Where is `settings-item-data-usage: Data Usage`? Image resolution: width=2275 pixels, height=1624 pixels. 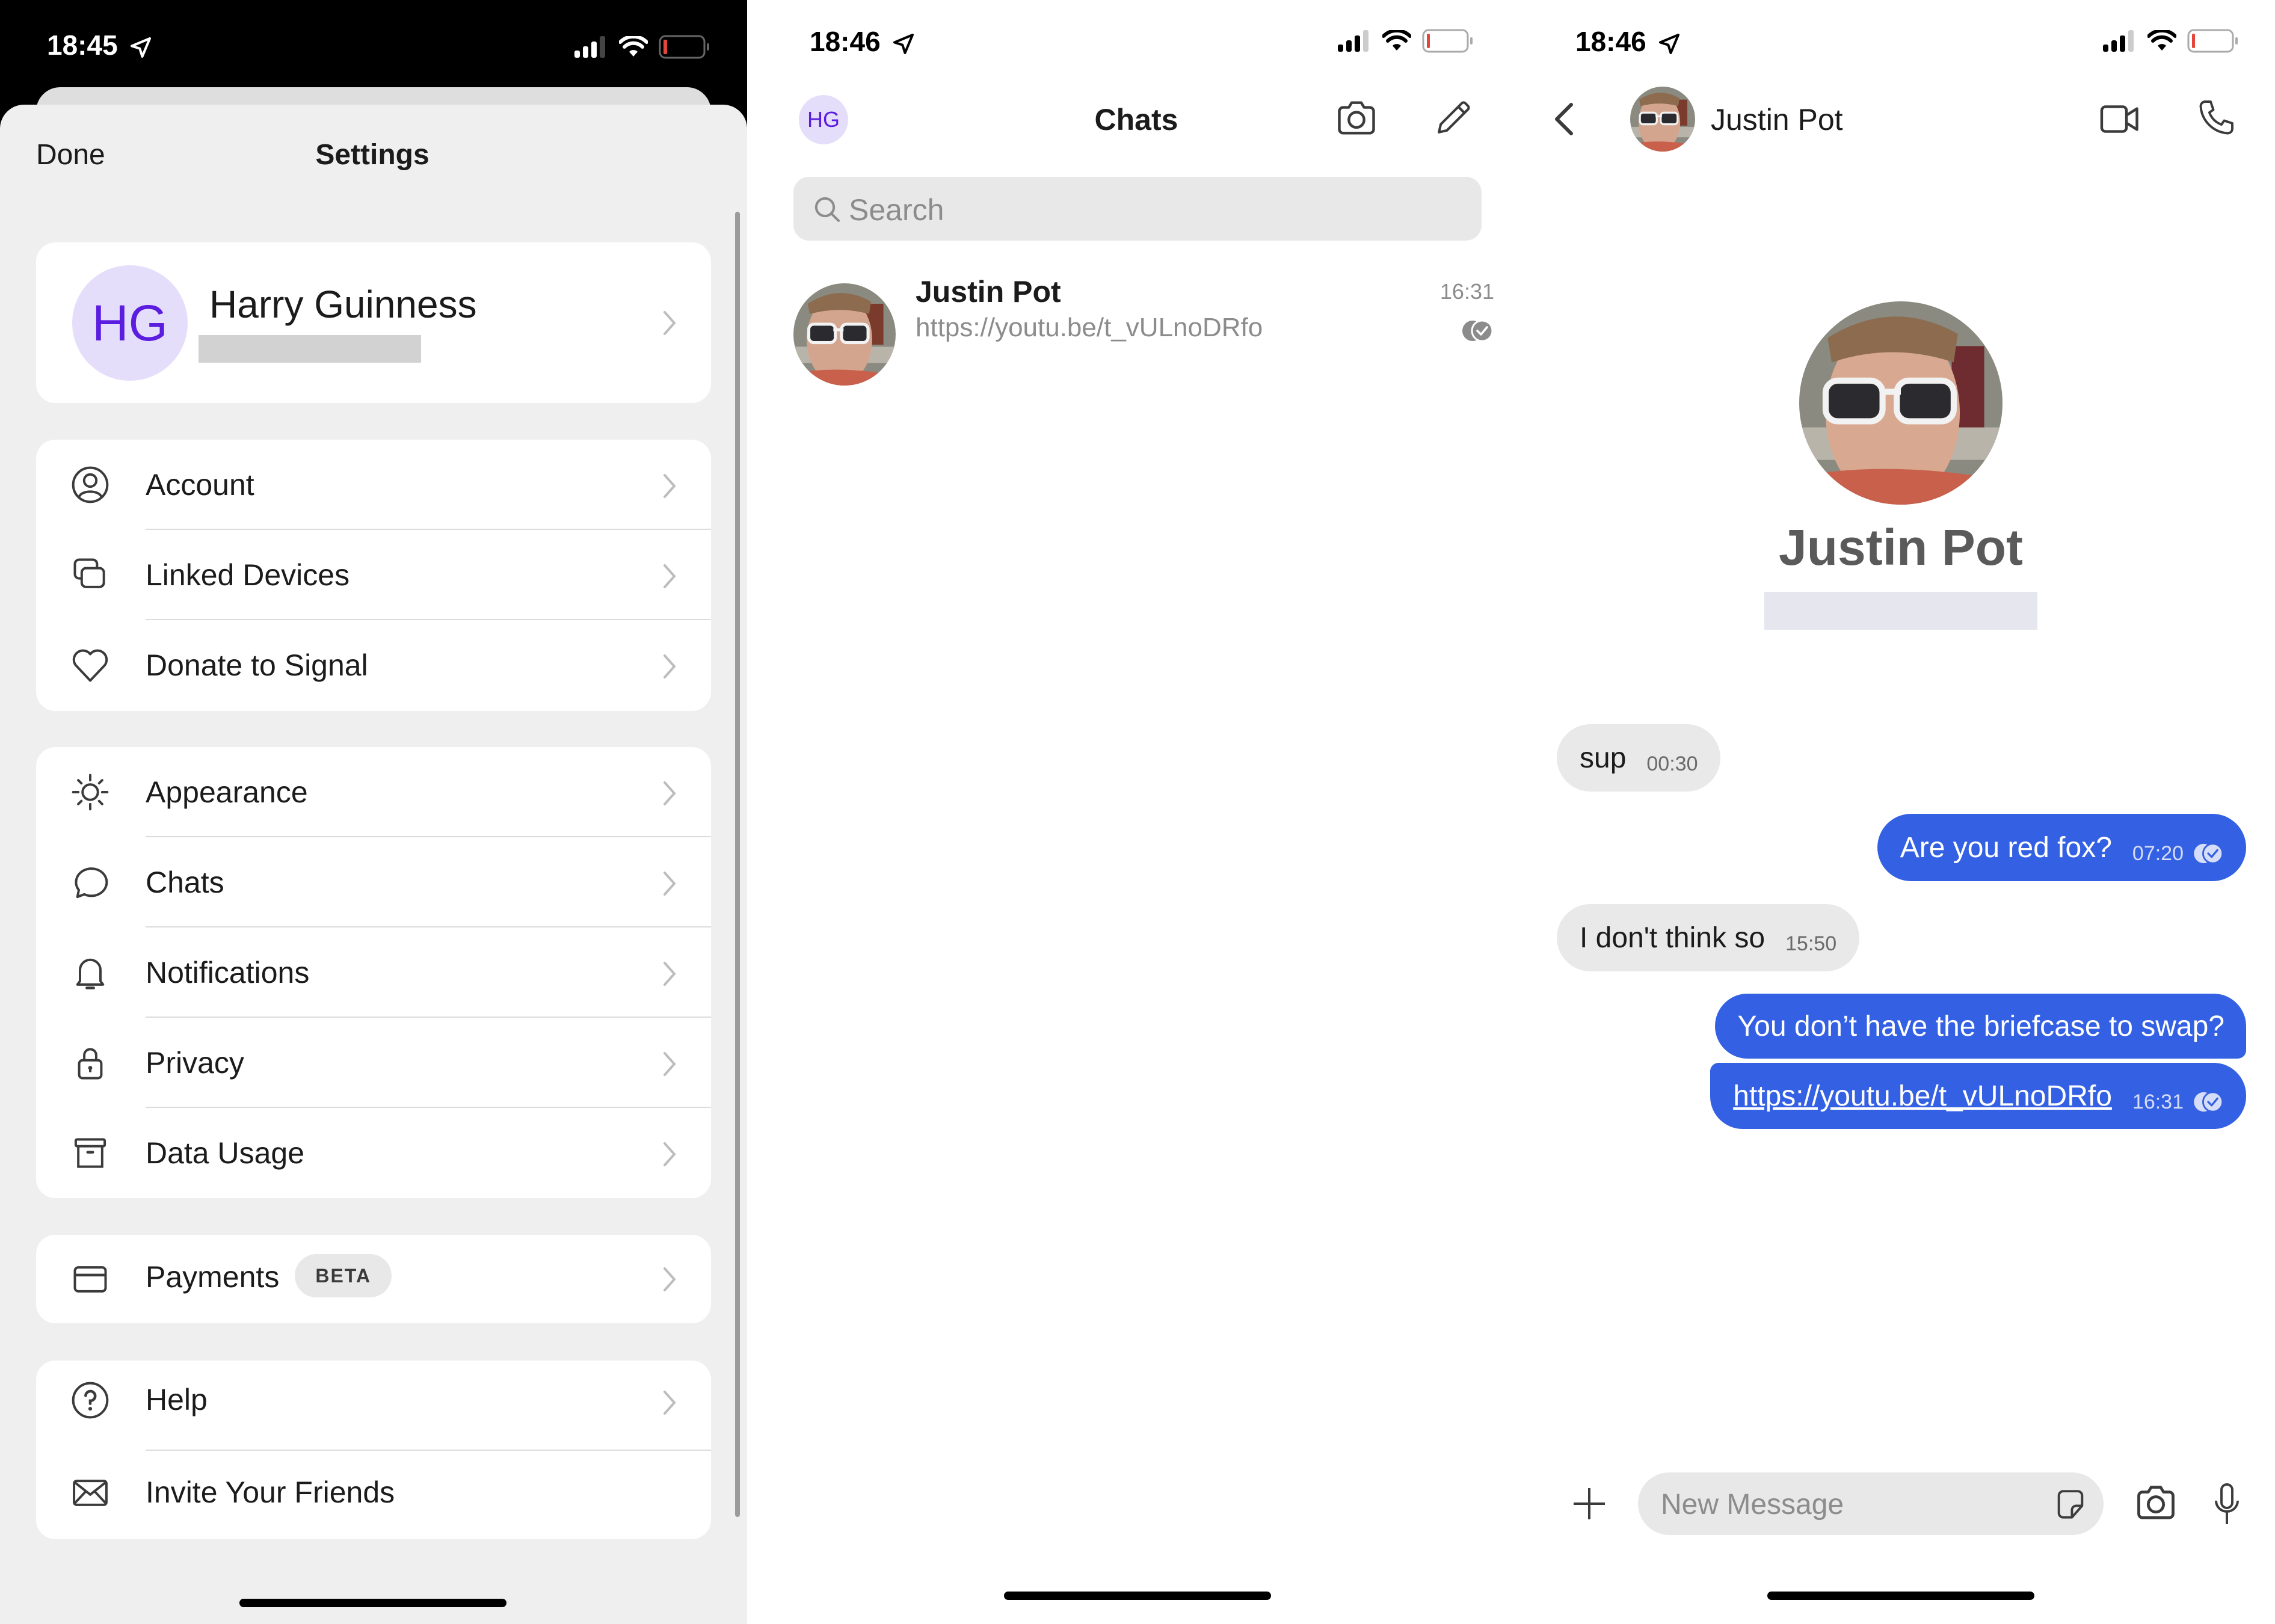 settings-item-data-usage: Data Usage is located at coordinates (373, 1153).